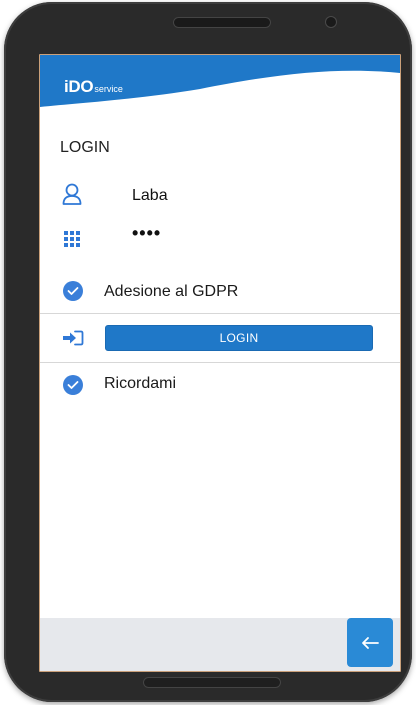 This screenshot has width=416, height=705. I want to click on username-field: Laba, so click(150, 196).